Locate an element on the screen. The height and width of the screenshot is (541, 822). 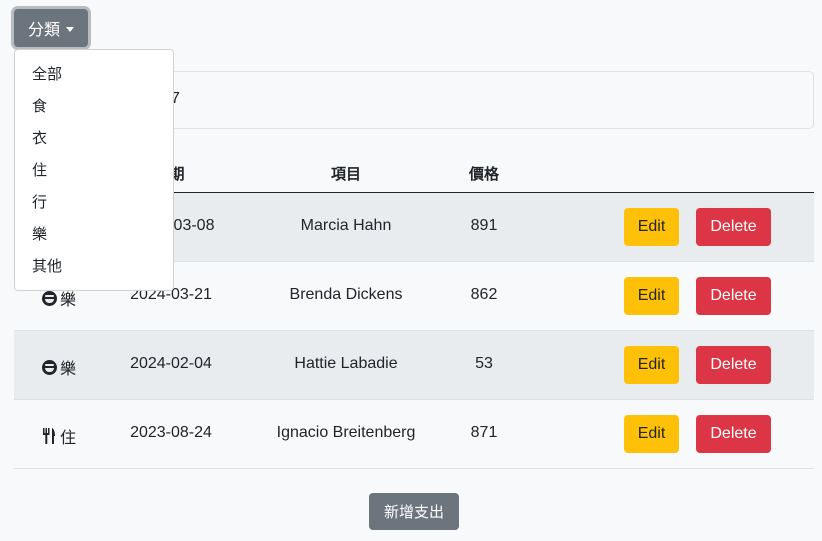
row-price: 871 is located at coordinates (484, 432).